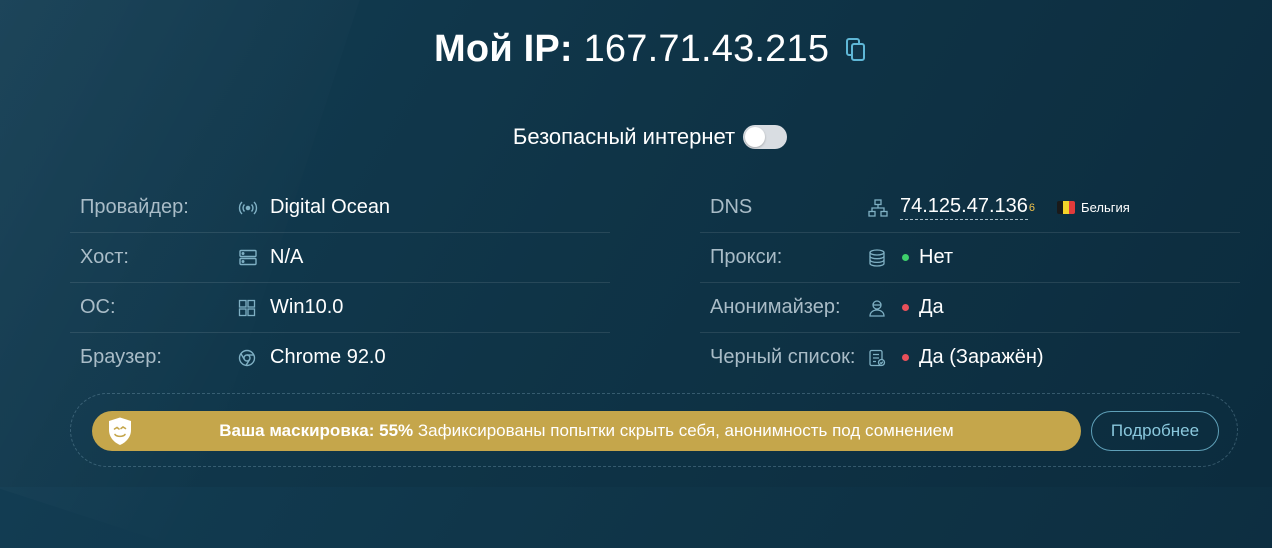 The height and width of the screenshot is (548, 1272). I want to click on signal-icon, so click(254, 208).